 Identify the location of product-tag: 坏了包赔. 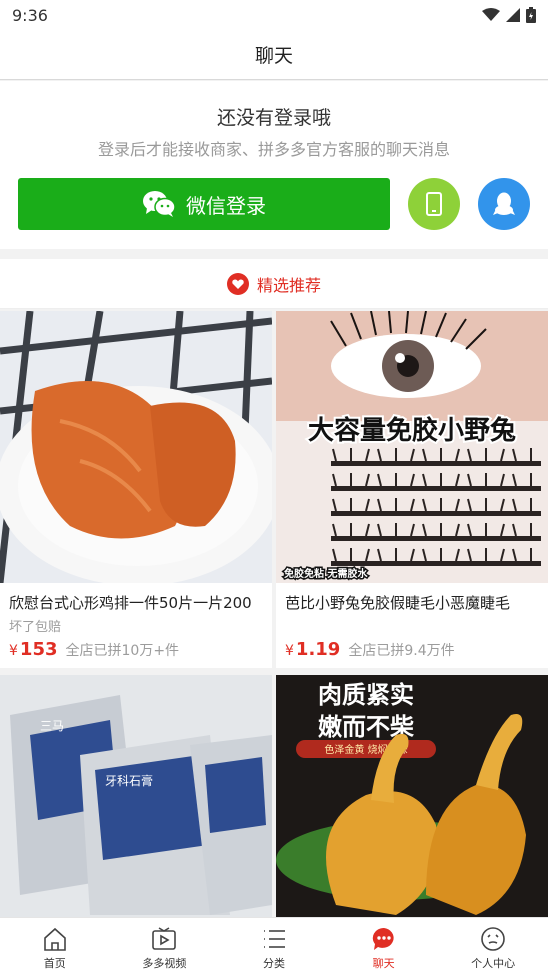
(35, 627).